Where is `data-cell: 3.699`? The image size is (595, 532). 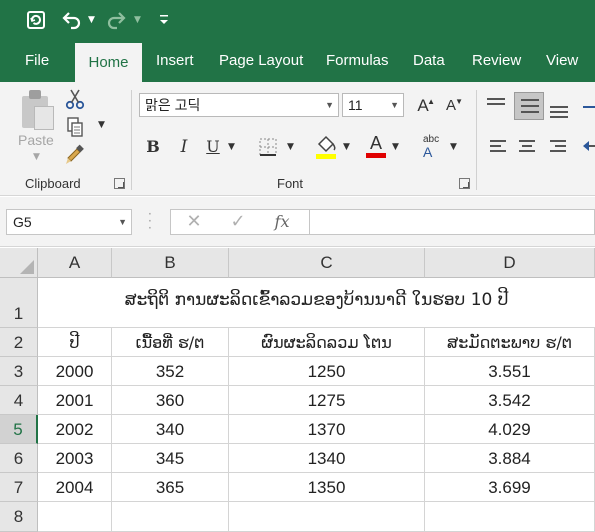
data-cell: 3.699 is located at coordinates (510, 487).